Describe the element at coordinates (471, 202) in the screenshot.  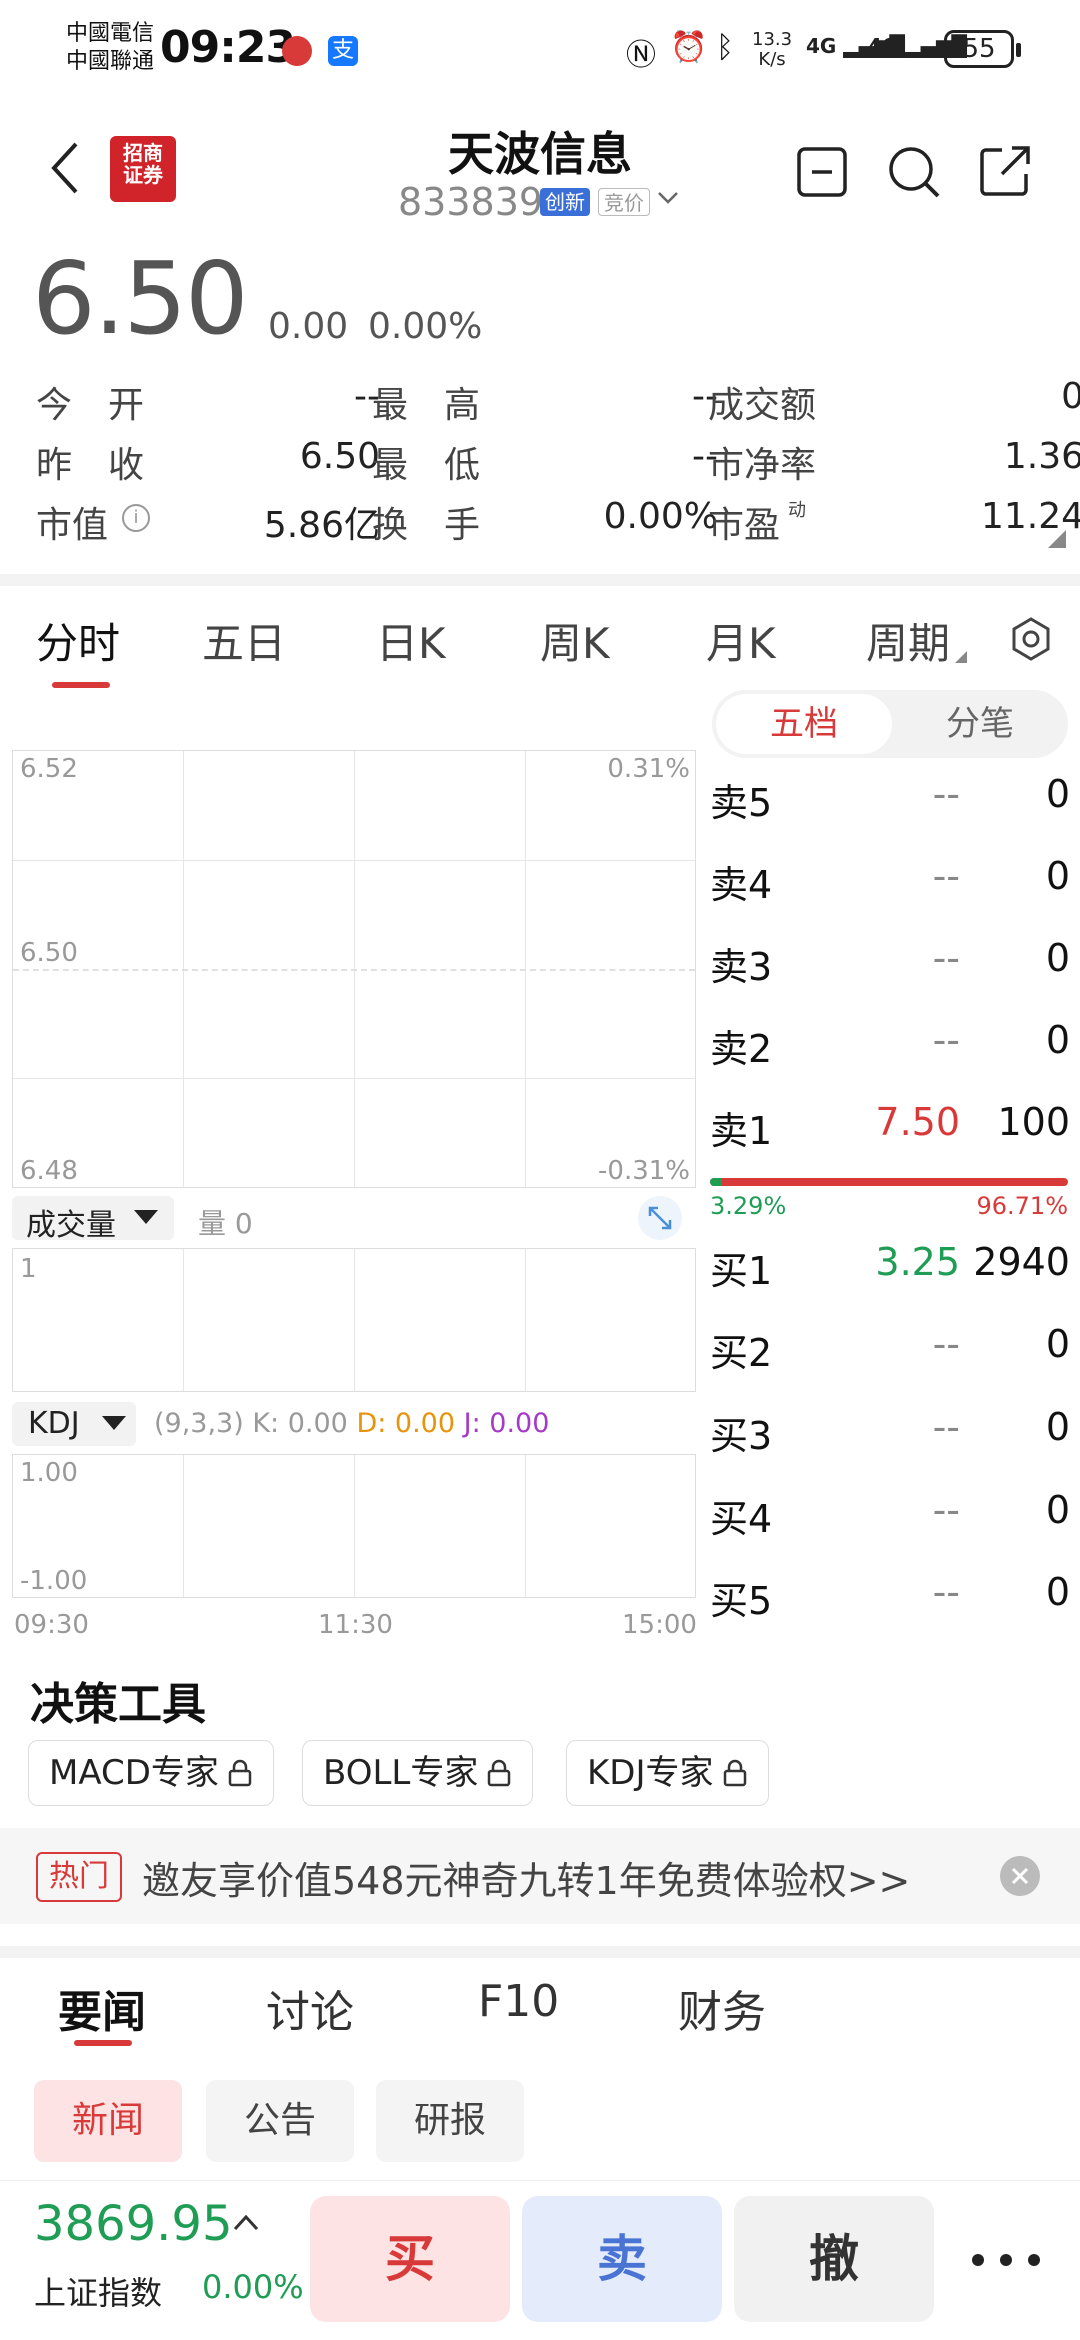
I see `stock-code: 833839` at that location.